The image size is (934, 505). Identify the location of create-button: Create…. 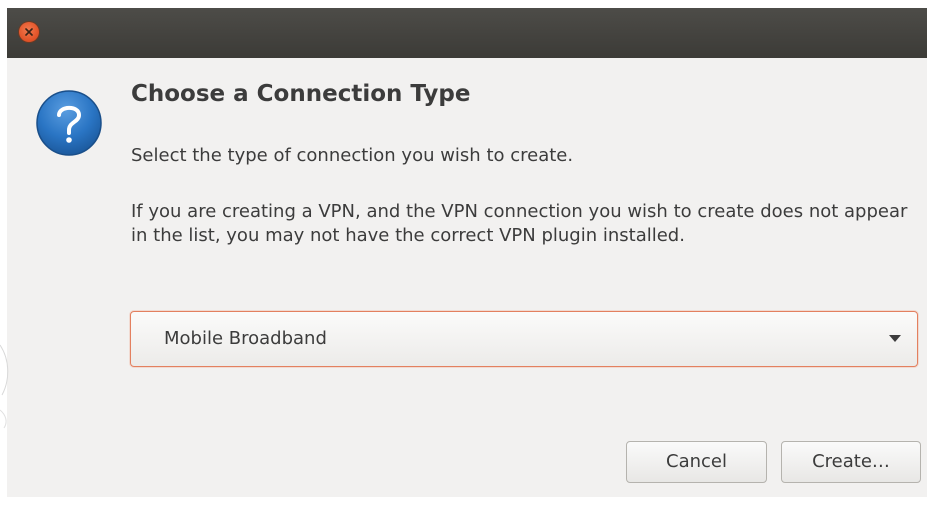
(851, 462).